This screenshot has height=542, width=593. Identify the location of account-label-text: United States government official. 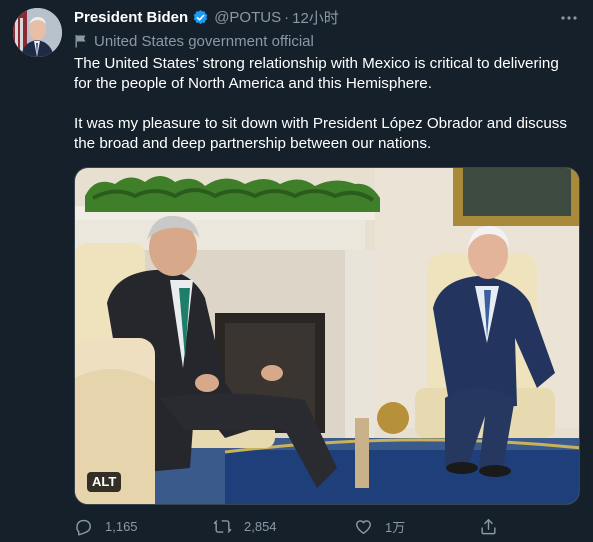
(204, 41).